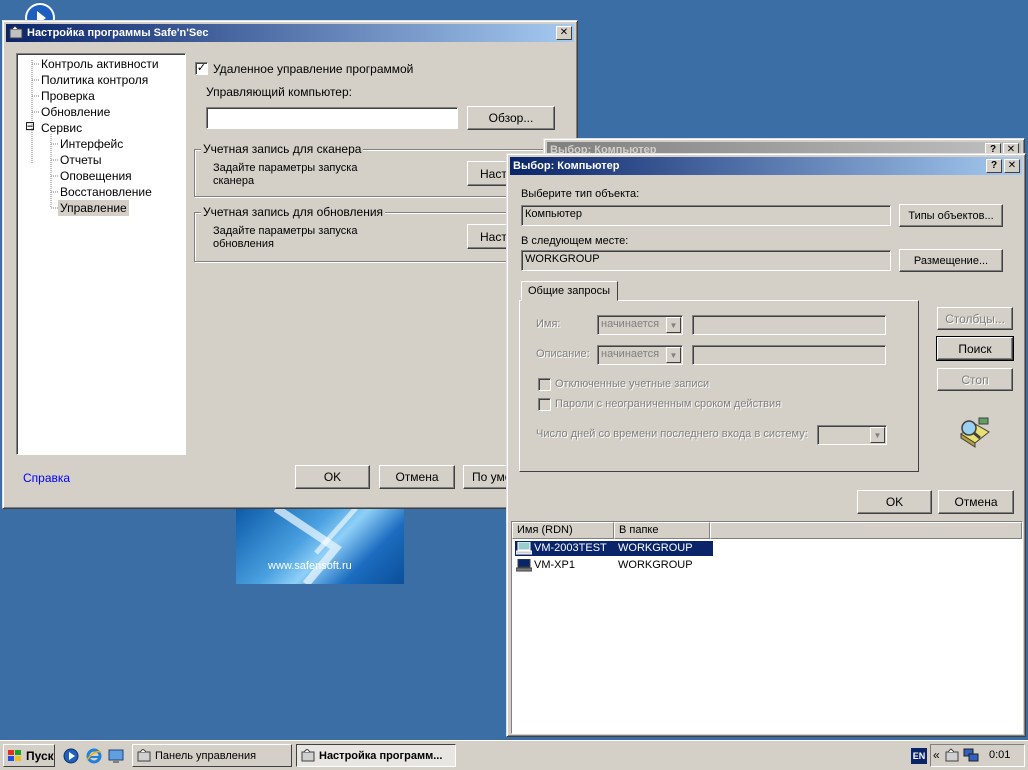 This screenshot has width=1028, height=770. I want to click on disabled-accounts-label: Отключенные учетные записи, so click(632, 384).